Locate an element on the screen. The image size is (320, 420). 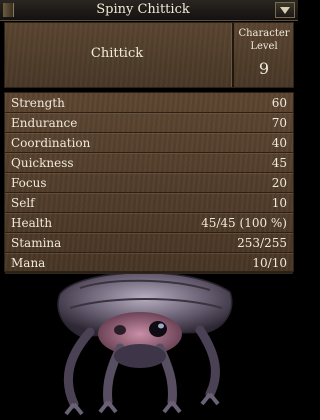
stat-value: 10/10 is located at coordinates (269, 263).